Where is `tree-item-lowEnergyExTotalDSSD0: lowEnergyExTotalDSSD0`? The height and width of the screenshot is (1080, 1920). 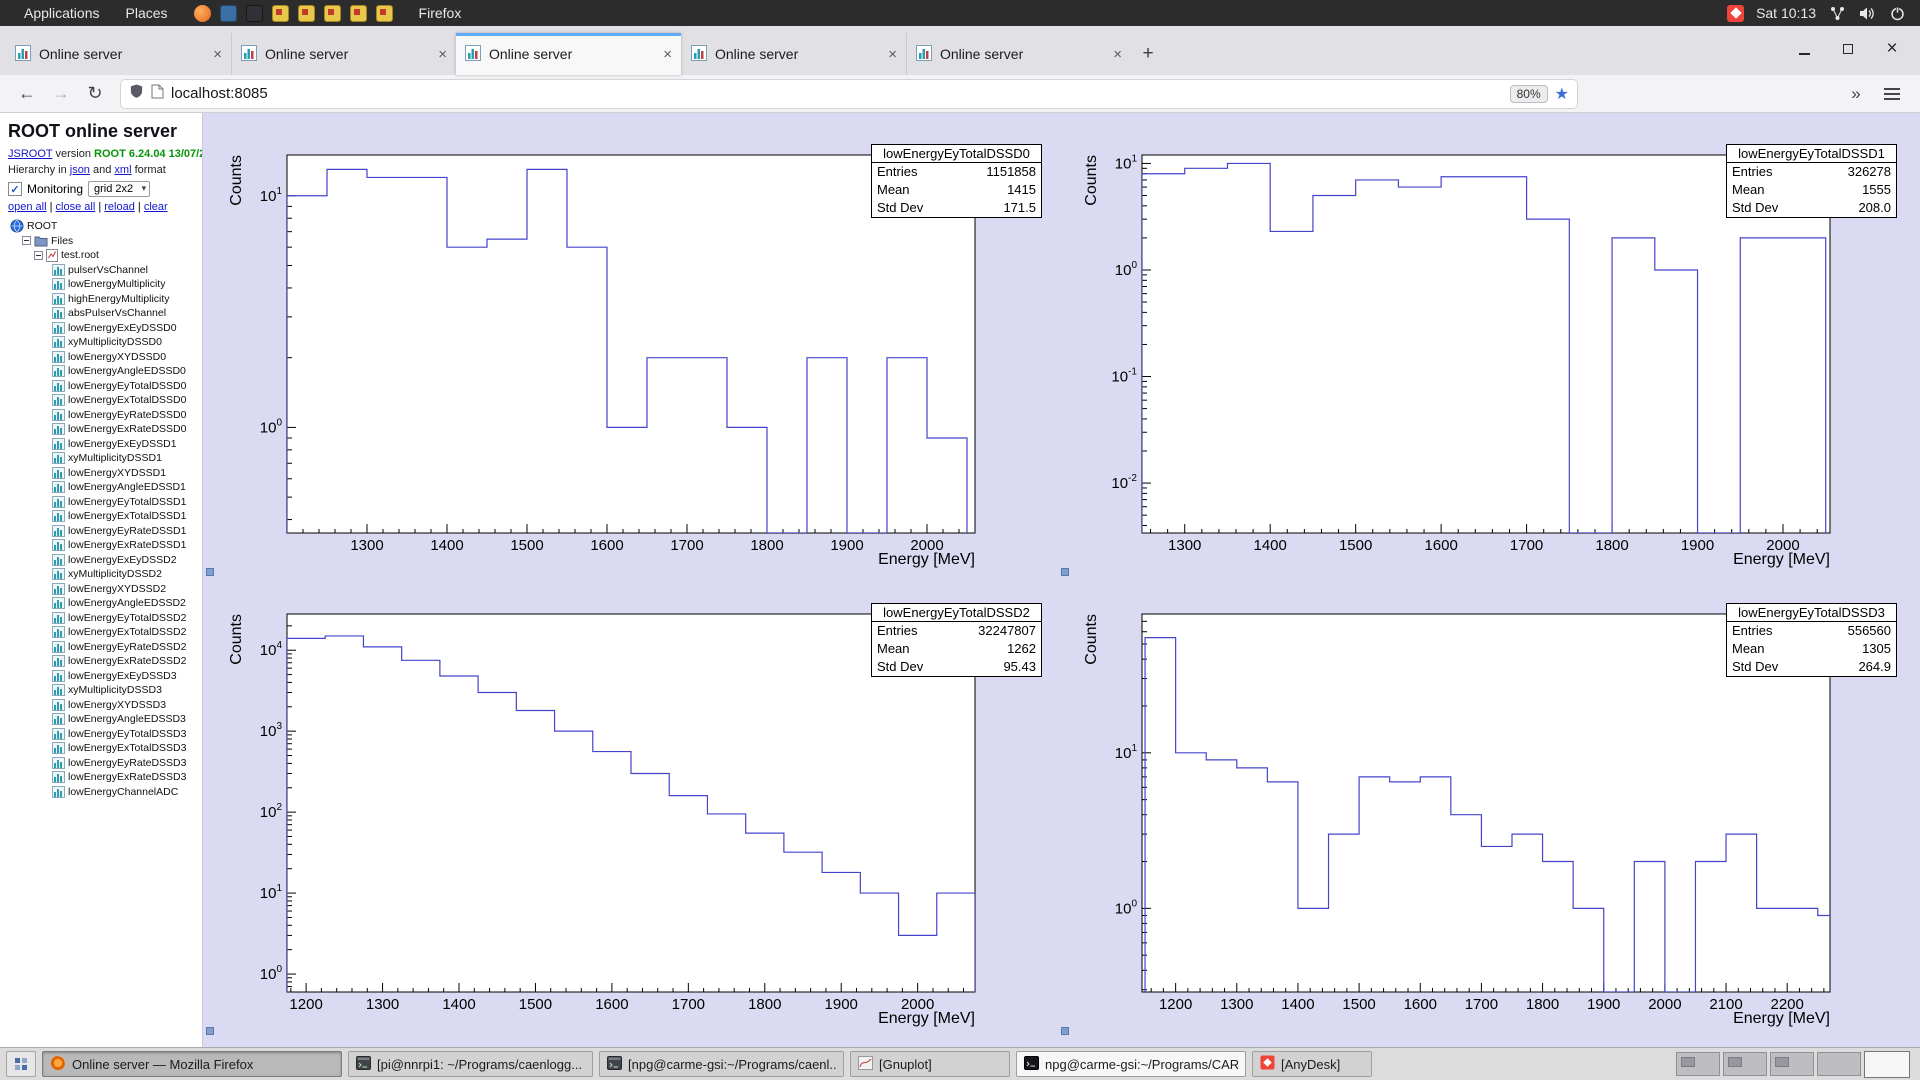 tree-item-lowEnergyExTotalDSSD0: lowEnergyExTotalDSSD0 is located at coordinates (105, 400).